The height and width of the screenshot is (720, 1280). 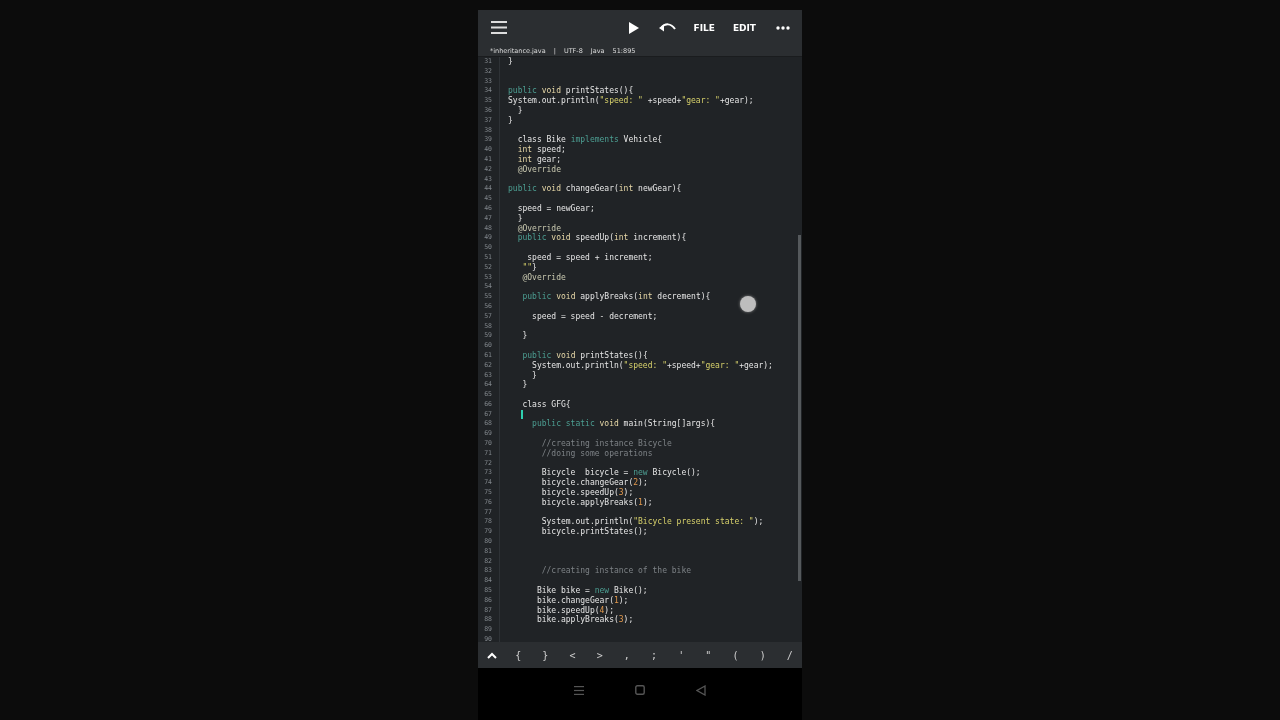 I want to click on code-line: System.out.println("speed: " +speed+"gear: "+gear);, so click(x=631, y=101).